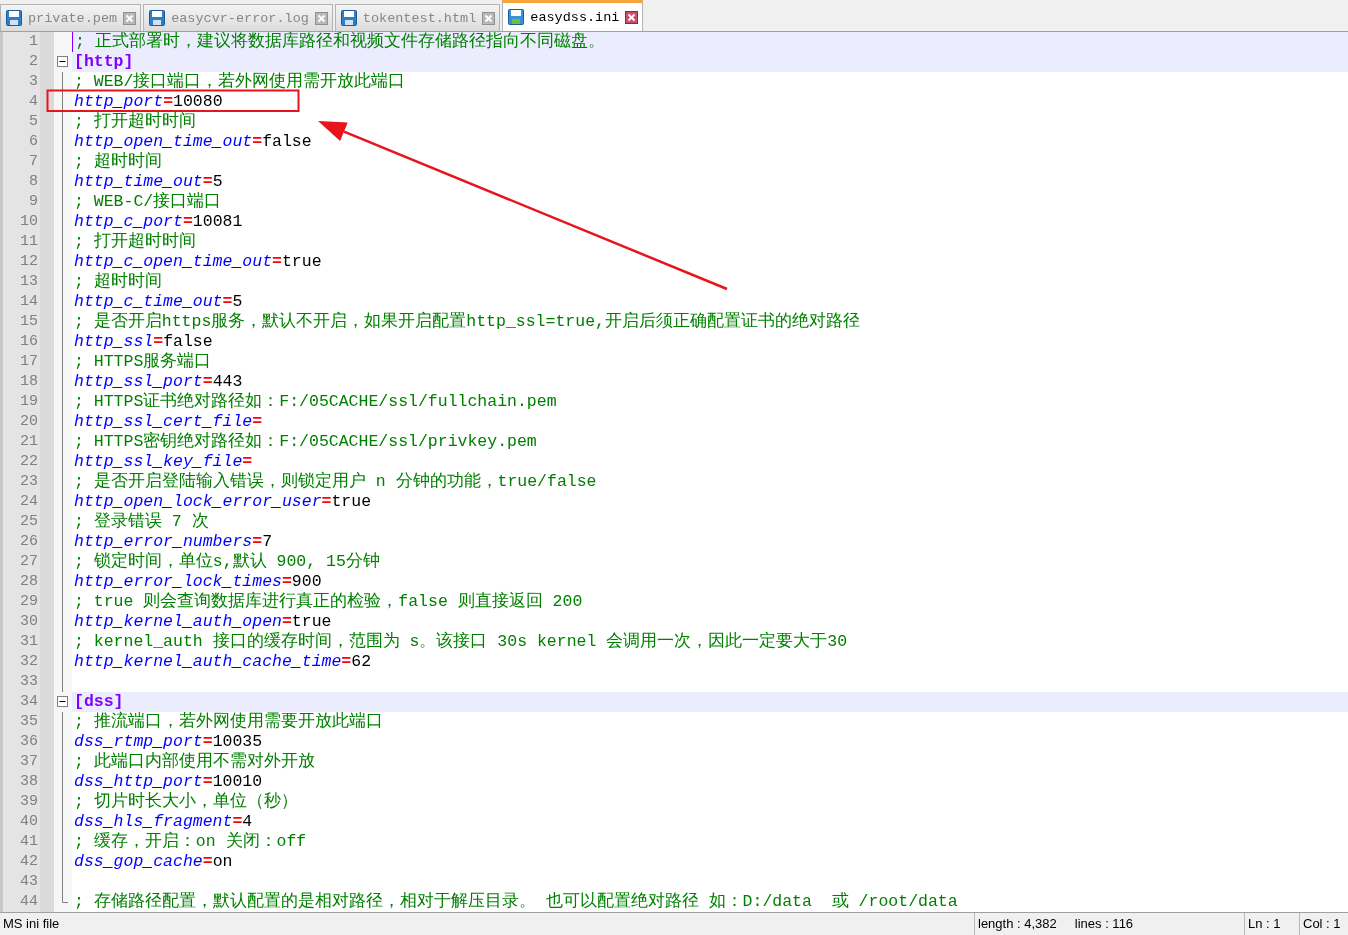 This screenshot has width=1348, height=935. I want to click on setting-key: http_ssl_port, so click(138, 381).